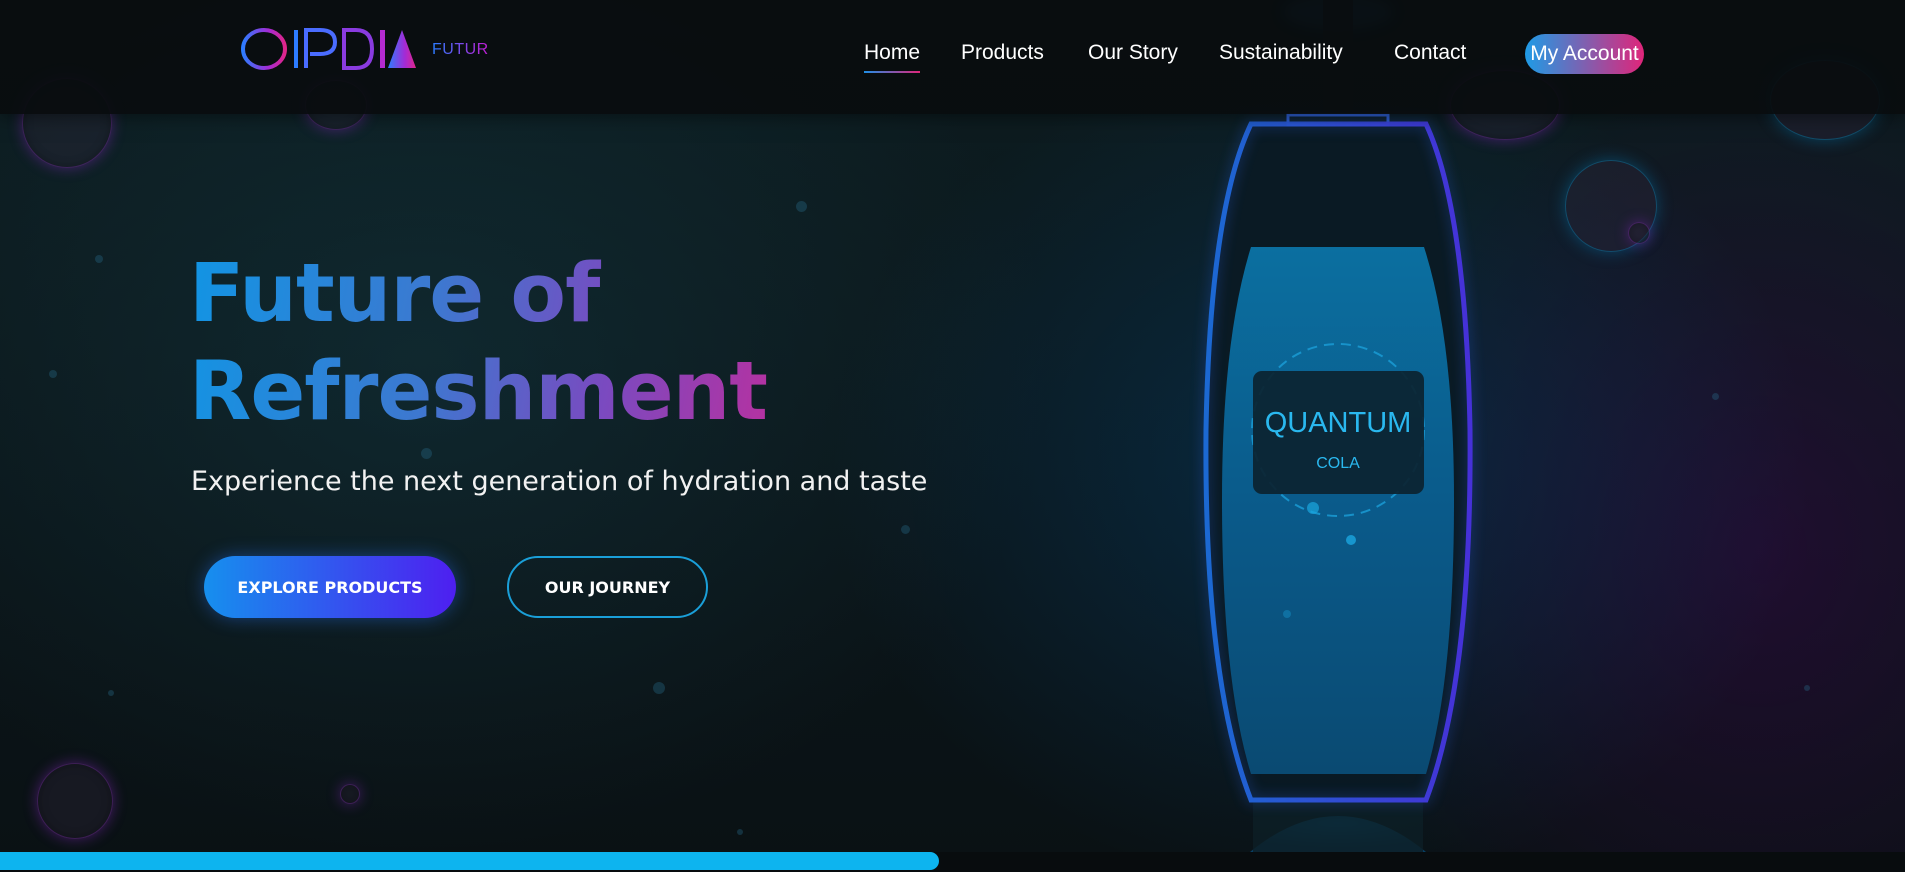 Image resolution: width=1905 pixels, height=872 pixels. What do you see at coordinates (328, 49) in the screenshot?
I see `logo-icon` at bounding box center [328, 49].